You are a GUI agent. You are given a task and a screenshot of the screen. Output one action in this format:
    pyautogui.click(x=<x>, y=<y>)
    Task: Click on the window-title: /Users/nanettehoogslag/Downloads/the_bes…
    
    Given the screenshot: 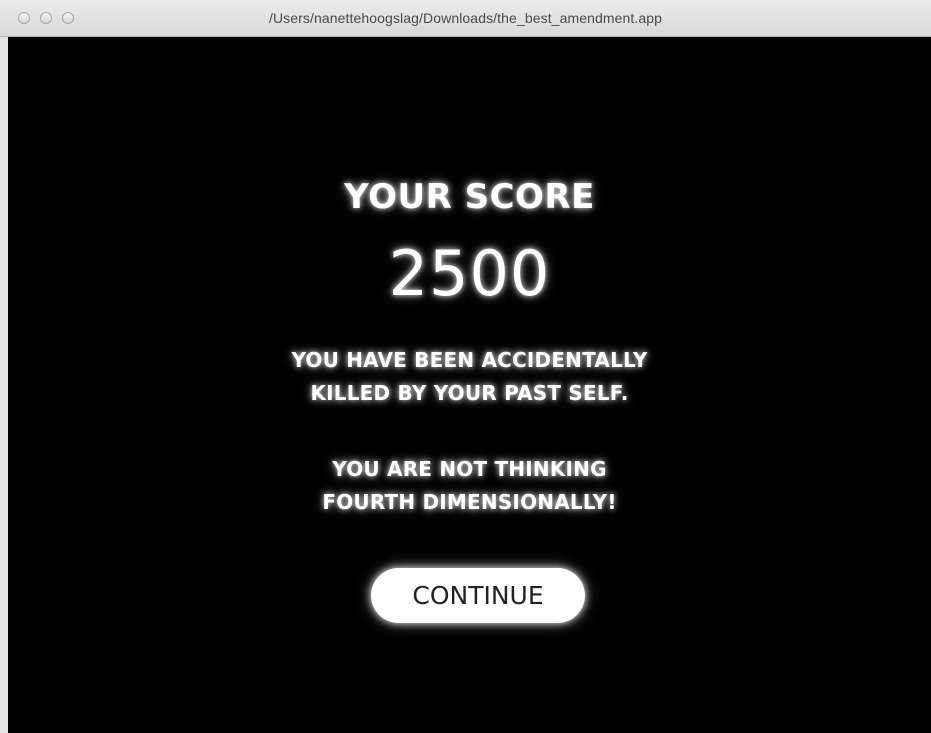 What is the action you would take?
    pyautogui.click(x=465, y=18)
    